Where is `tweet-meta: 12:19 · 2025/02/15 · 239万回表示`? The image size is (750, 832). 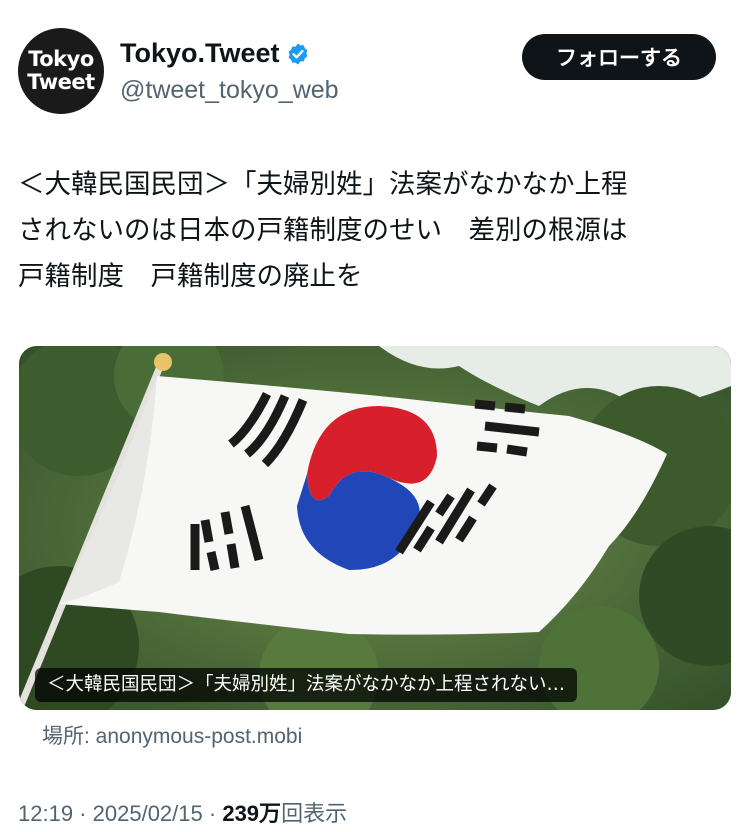
tweet-meta: 12:19 · 2025/02/15 · 239万回表示 is located at coordinates (182, 812).